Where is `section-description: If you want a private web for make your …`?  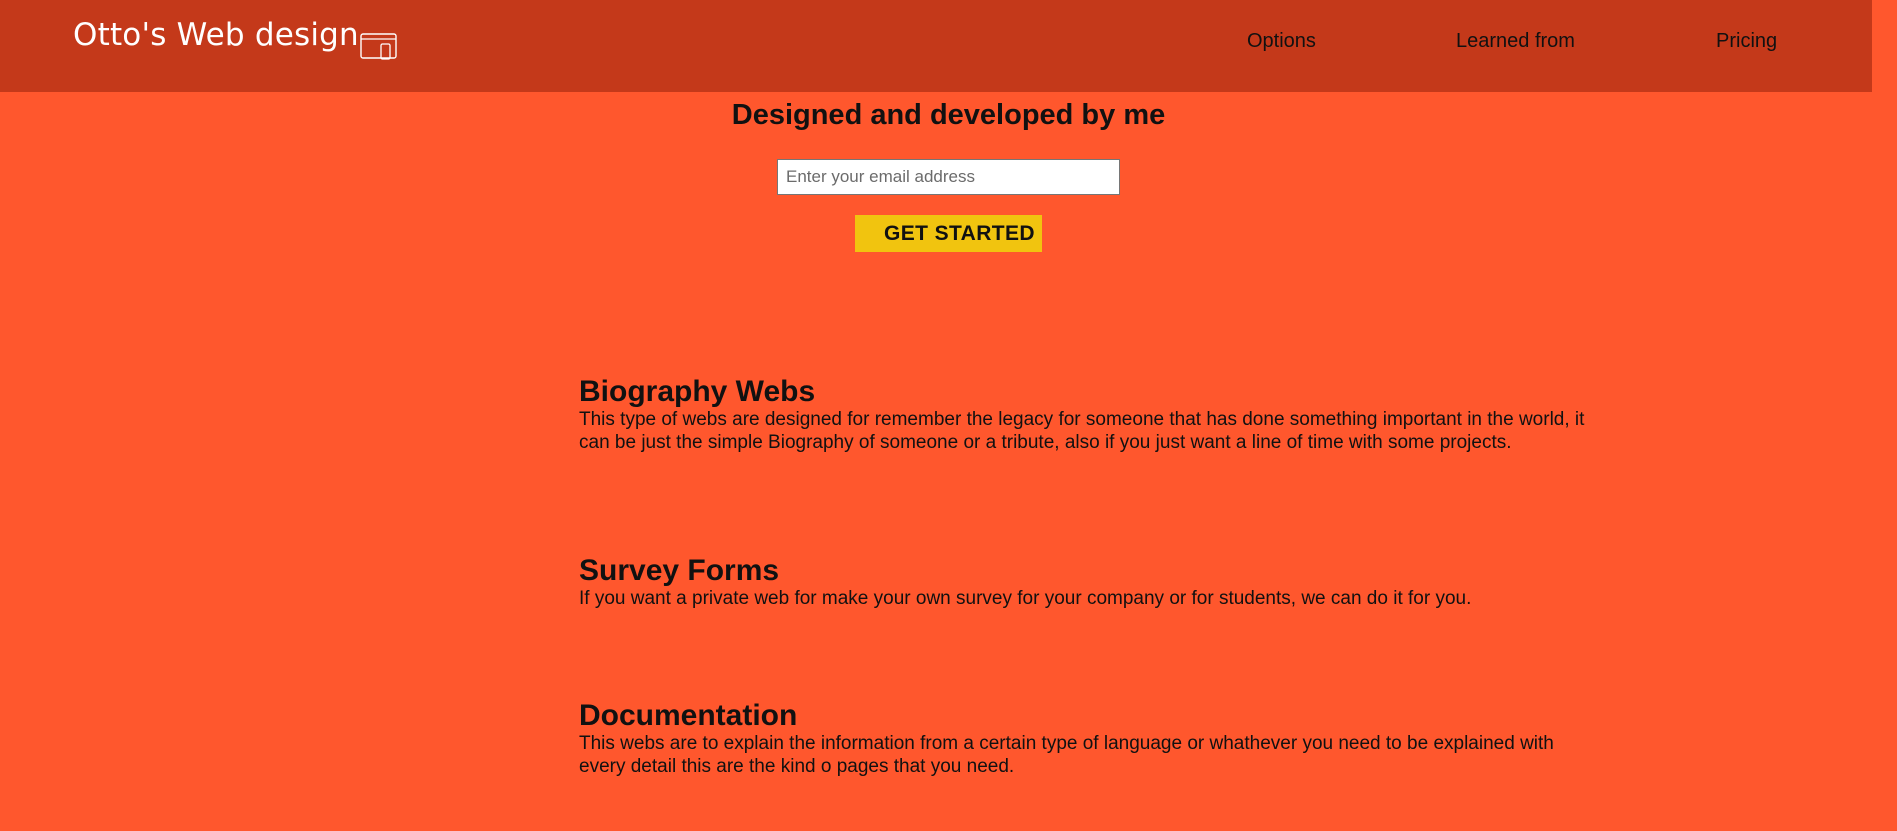 section-description: If you want a private web for make your … is located at coordinates (1025, 598).